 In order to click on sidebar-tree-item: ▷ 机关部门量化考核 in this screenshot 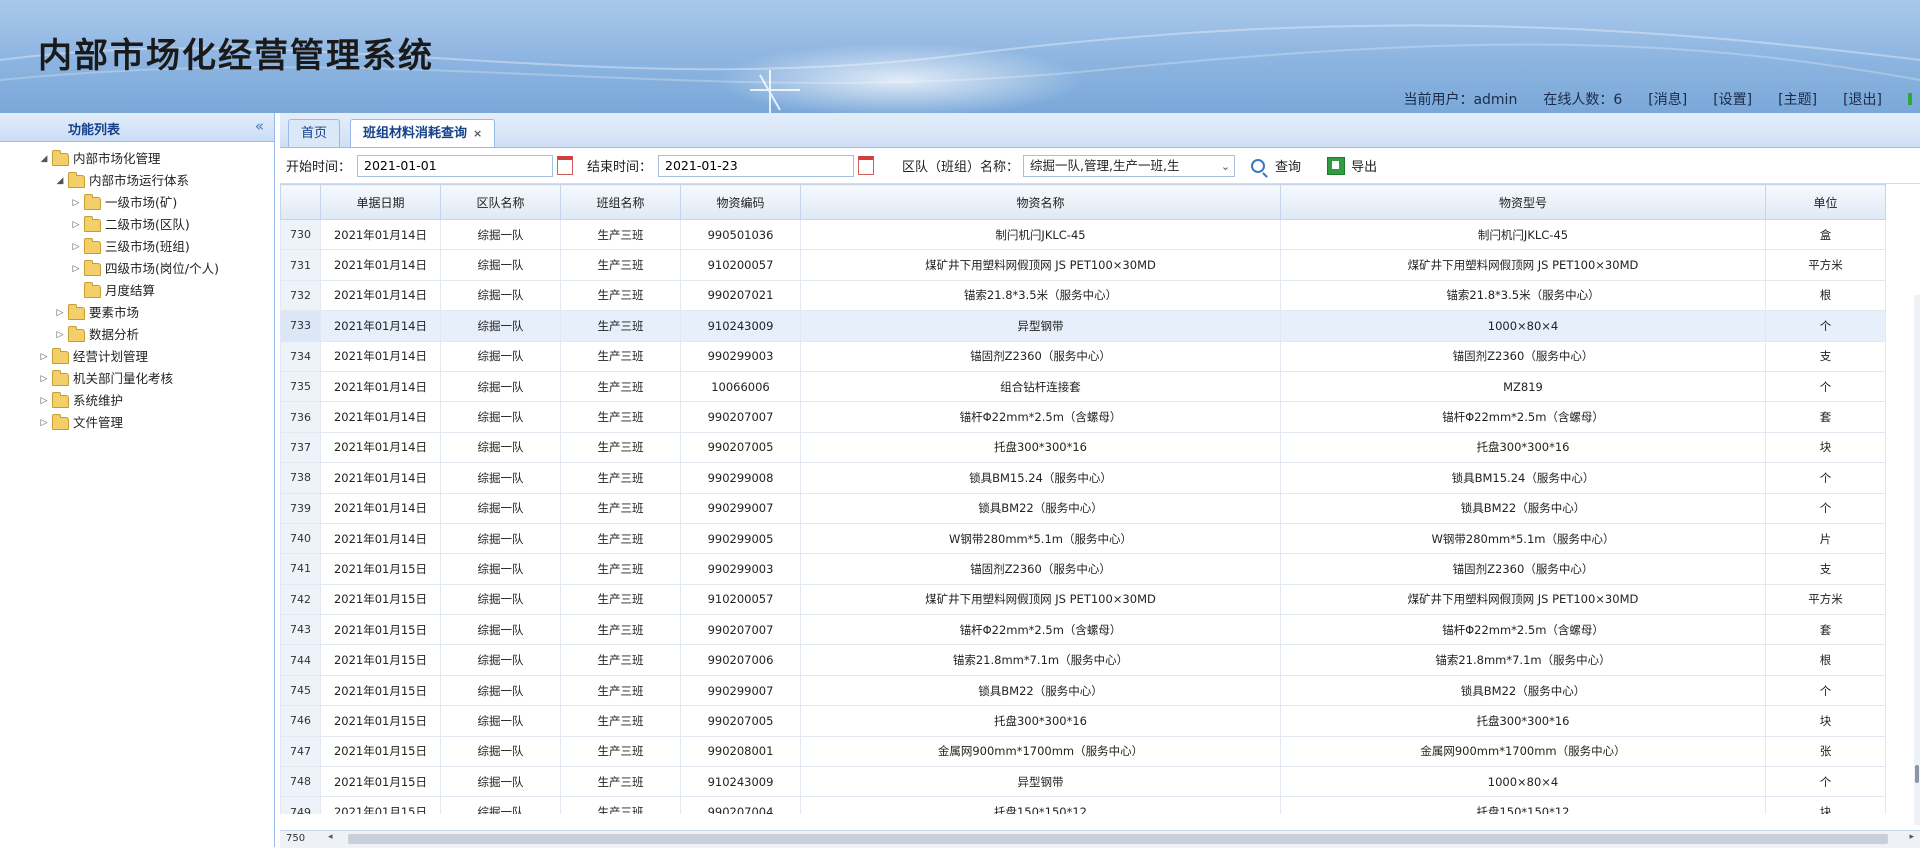, I will do `click(137, 379)`.